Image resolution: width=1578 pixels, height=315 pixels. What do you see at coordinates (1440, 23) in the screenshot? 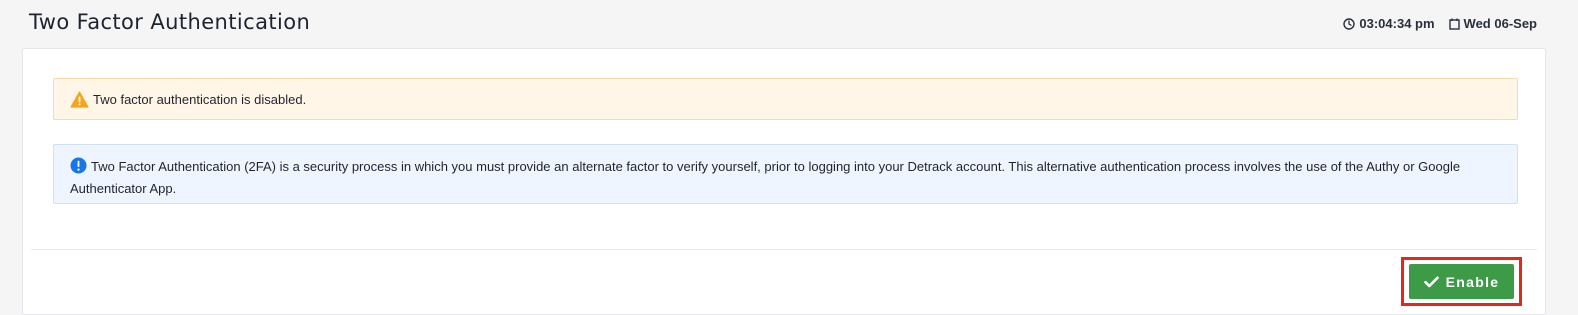
I see `header-meta: 03:04:34 pm Wed 06-Sep` at bounding box center [1440, 23].